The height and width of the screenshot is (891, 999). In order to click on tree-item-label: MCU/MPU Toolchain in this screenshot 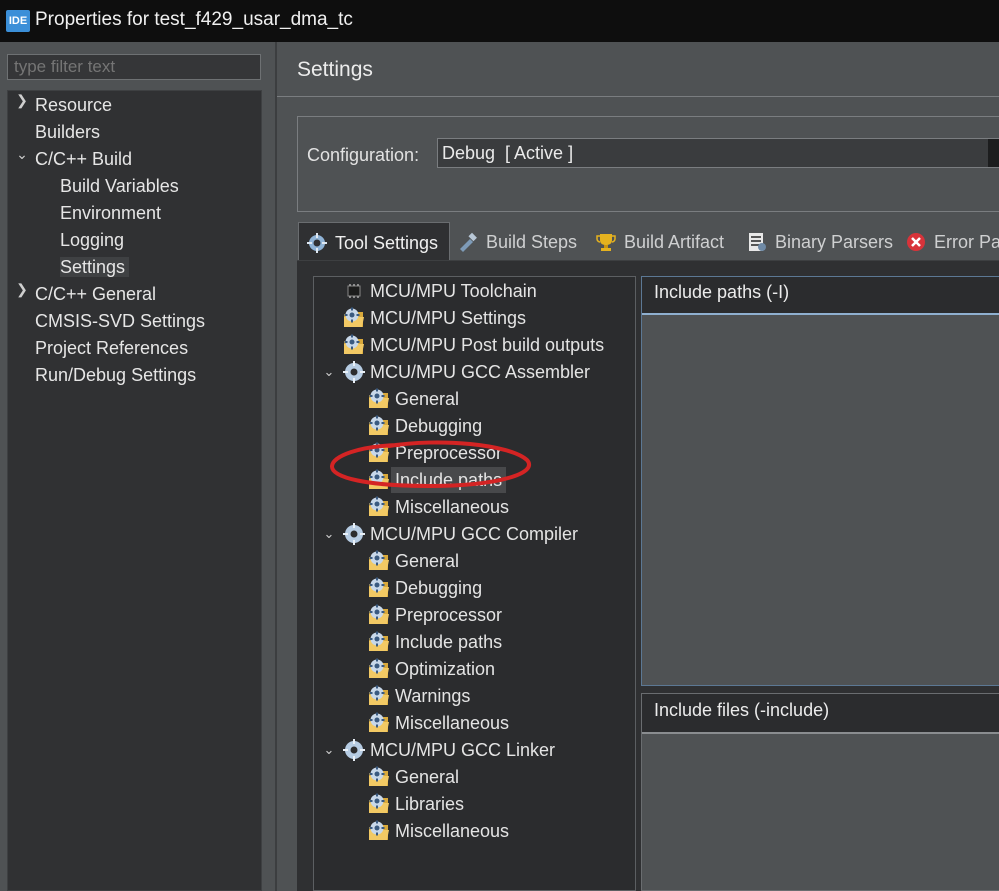, I will do `click(453, 291)`.